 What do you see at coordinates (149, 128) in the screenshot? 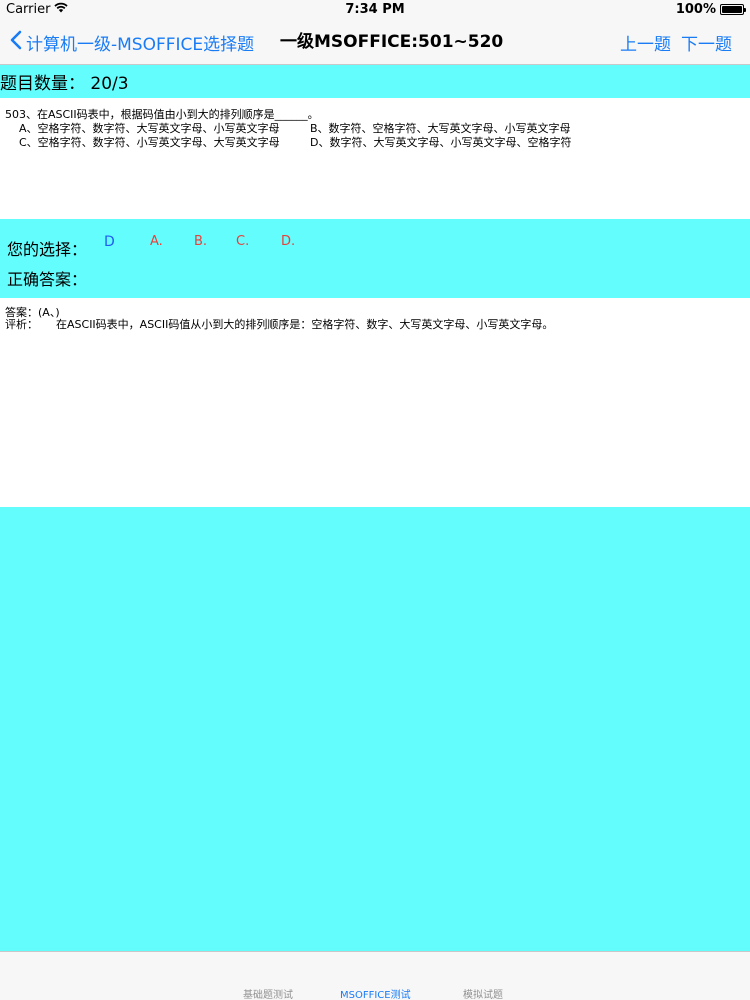
I see `option-a-text: A、空格字符、数字符、大写英文字母、小写英文字母` at bounding box center [149, 128].